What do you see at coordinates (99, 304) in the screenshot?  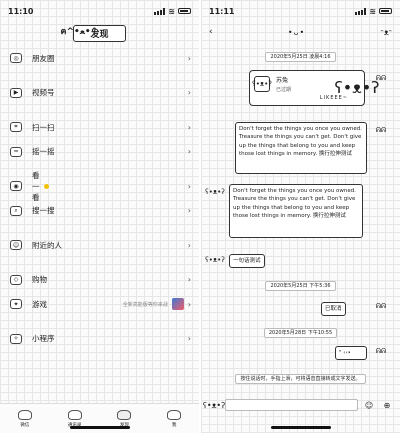 I see `menu-item-games: ✦ 游戏 全新高能版等你来战 ›` at bounding box center [99, 304].